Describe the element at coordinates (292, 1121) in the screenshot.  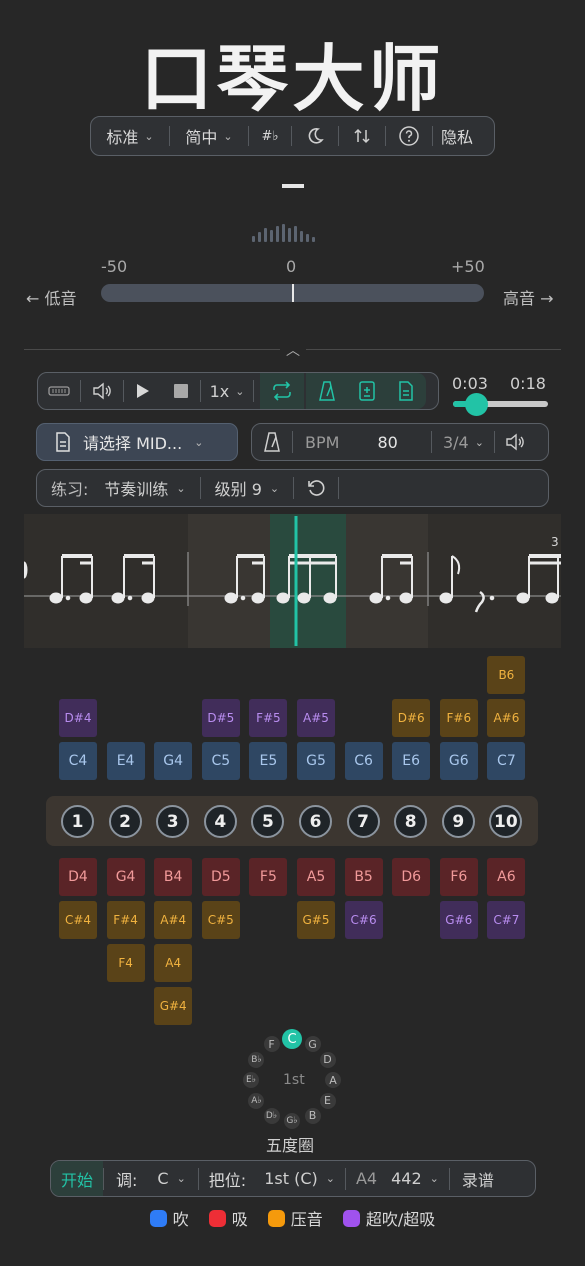
I see `circle-of-fifths-key: G♭` at that location.